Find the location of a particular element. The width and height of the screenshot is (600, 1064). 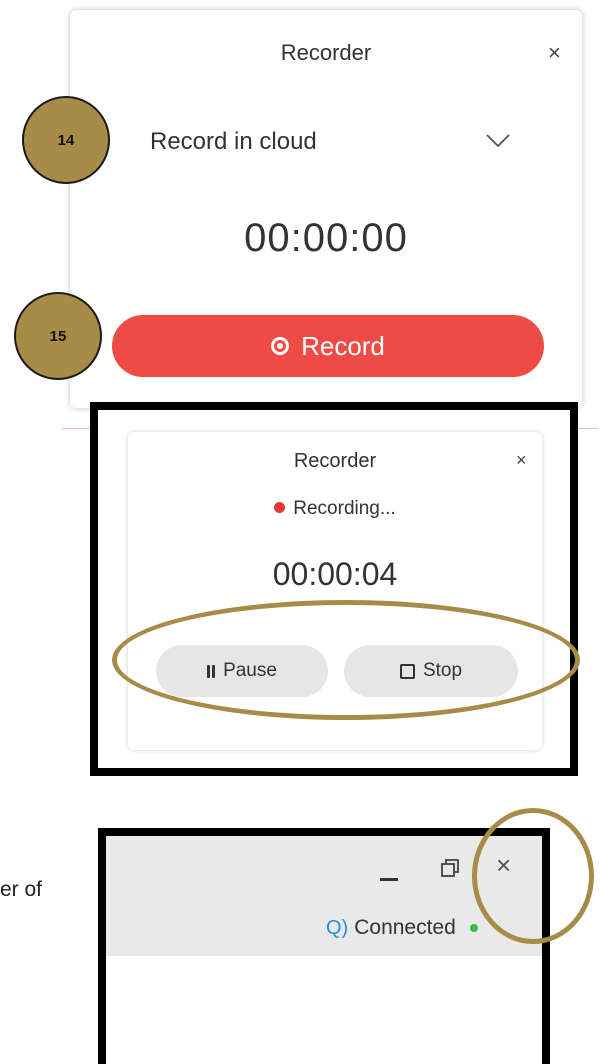

connection-status-label: Connected is located at coordinates (405, 927).